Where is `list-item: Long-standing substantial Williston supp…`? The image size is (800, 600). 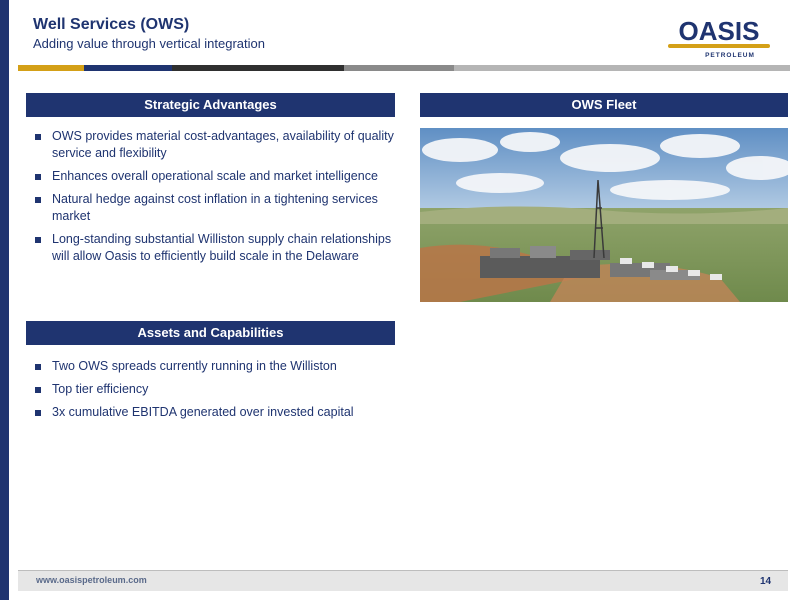 list-item: Long-standing substantial Williston supp… is located at coordinates (218, 248).